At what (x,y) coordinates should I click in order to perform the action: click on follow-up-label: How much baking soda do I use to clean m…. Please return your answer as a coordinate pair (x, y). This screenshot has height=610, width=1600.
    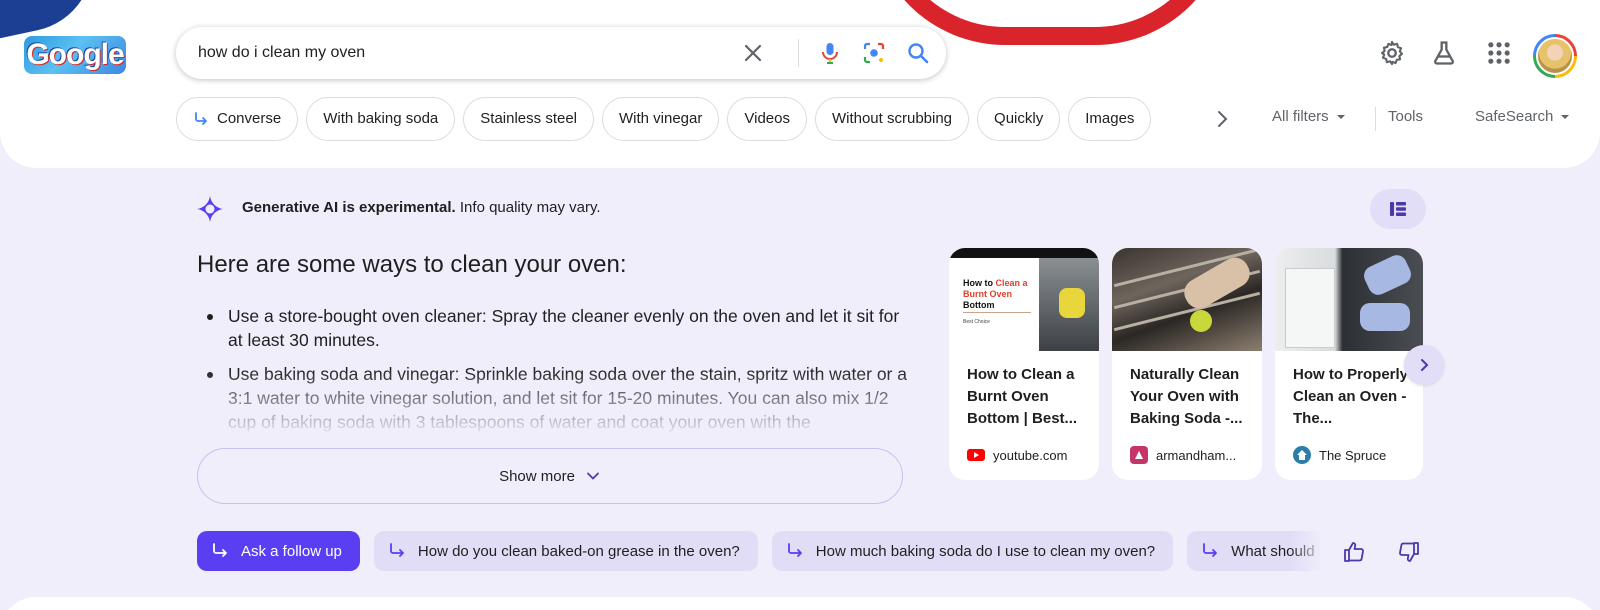
    Looking at the image, I should click on (985, 551).